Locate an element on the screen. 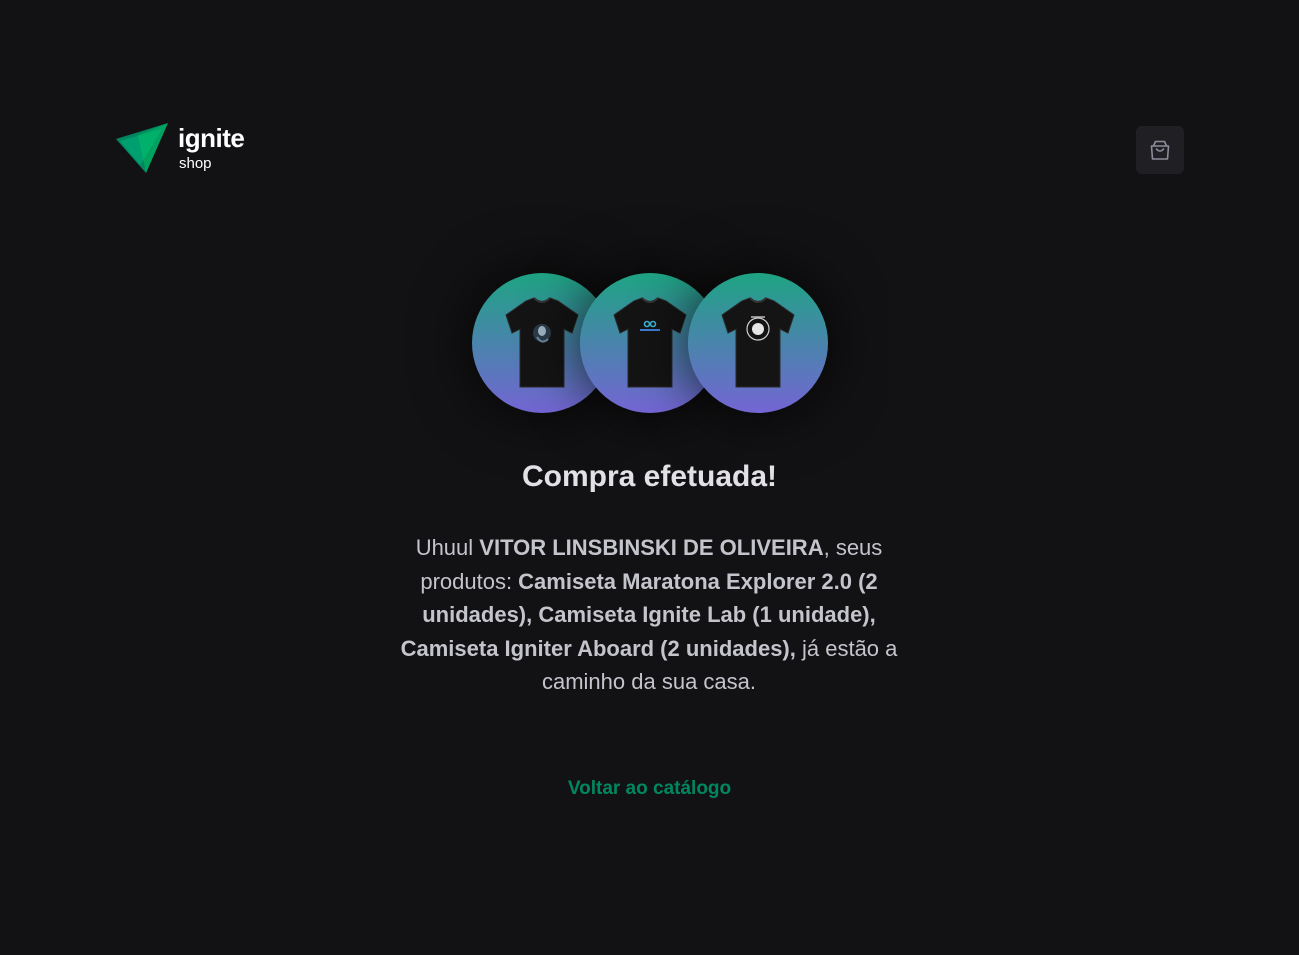 The height and width of the screenshot is (955, 1299). ignite-logo-icon is located at coordinates (142, 148).